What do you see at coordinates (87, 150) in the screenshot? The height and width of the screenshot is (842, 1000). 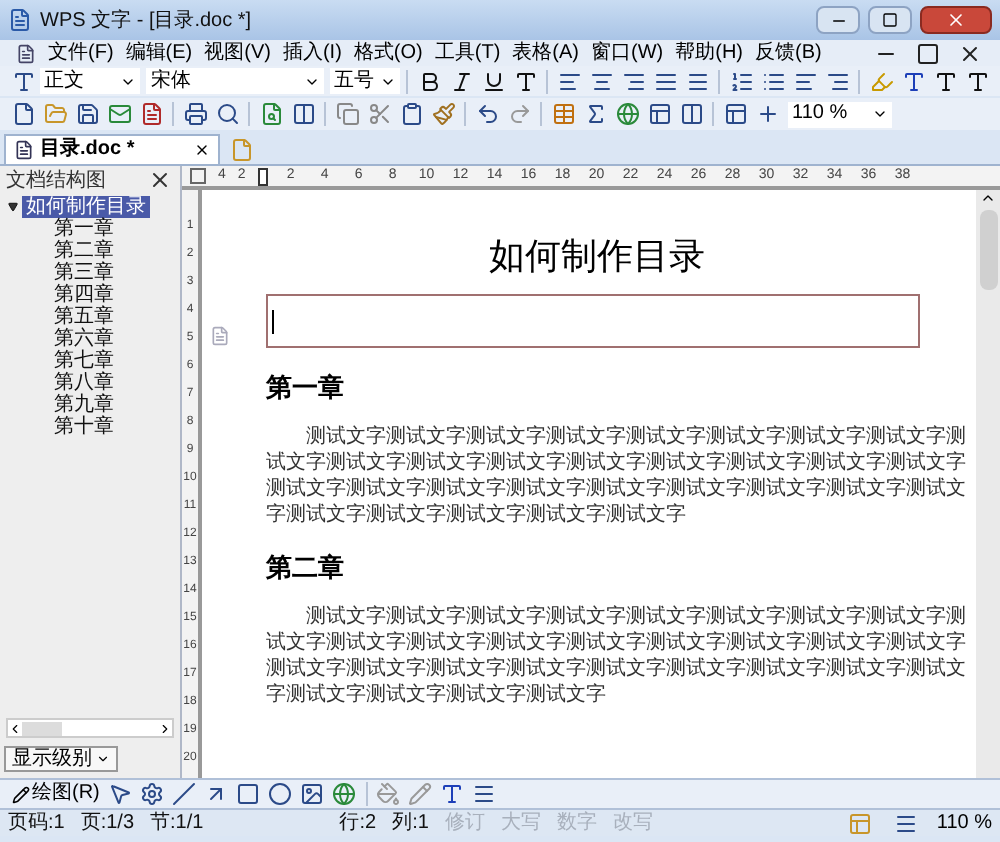 I see `tab-label: 目录.doc *` at bounding box center [87, 150].